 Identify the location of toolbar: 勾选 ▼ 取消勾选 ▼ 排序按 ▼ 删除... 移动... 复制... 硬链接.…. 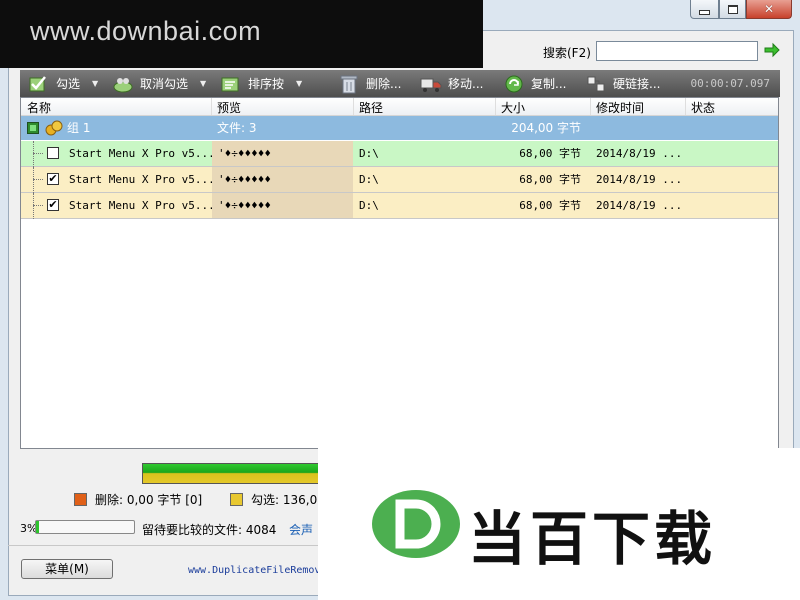
(400, 83).